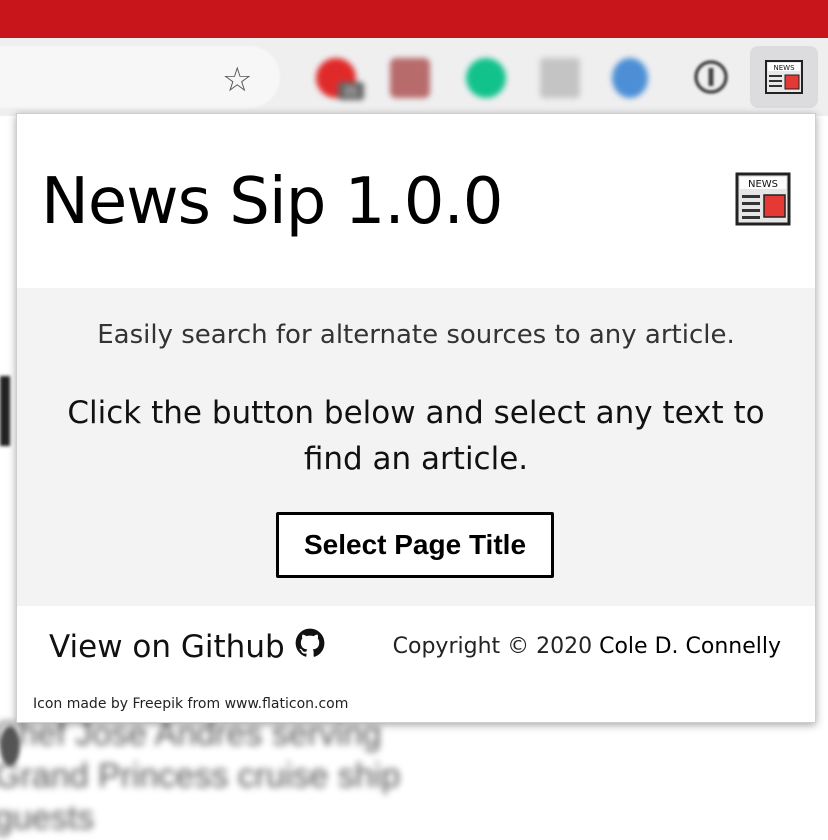 The width and height of the screenshot is (828, 840). What do you see at coordinates (200, 776) in the screenshot?
I see `background-headline-line: Grand Princess cruise ship` at bounding box center [200, 776].